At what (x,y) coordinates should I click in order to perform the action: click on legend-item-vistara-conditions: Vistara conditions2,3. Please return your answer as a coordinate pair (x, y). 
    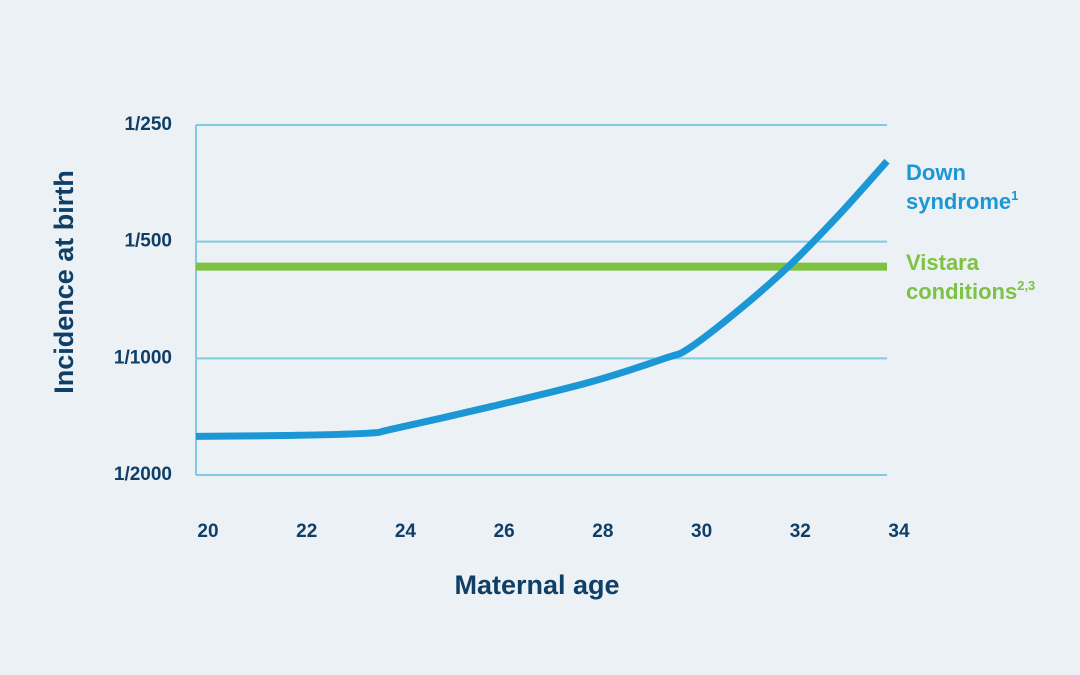
    Looking at the image, I should click on (970, 277).